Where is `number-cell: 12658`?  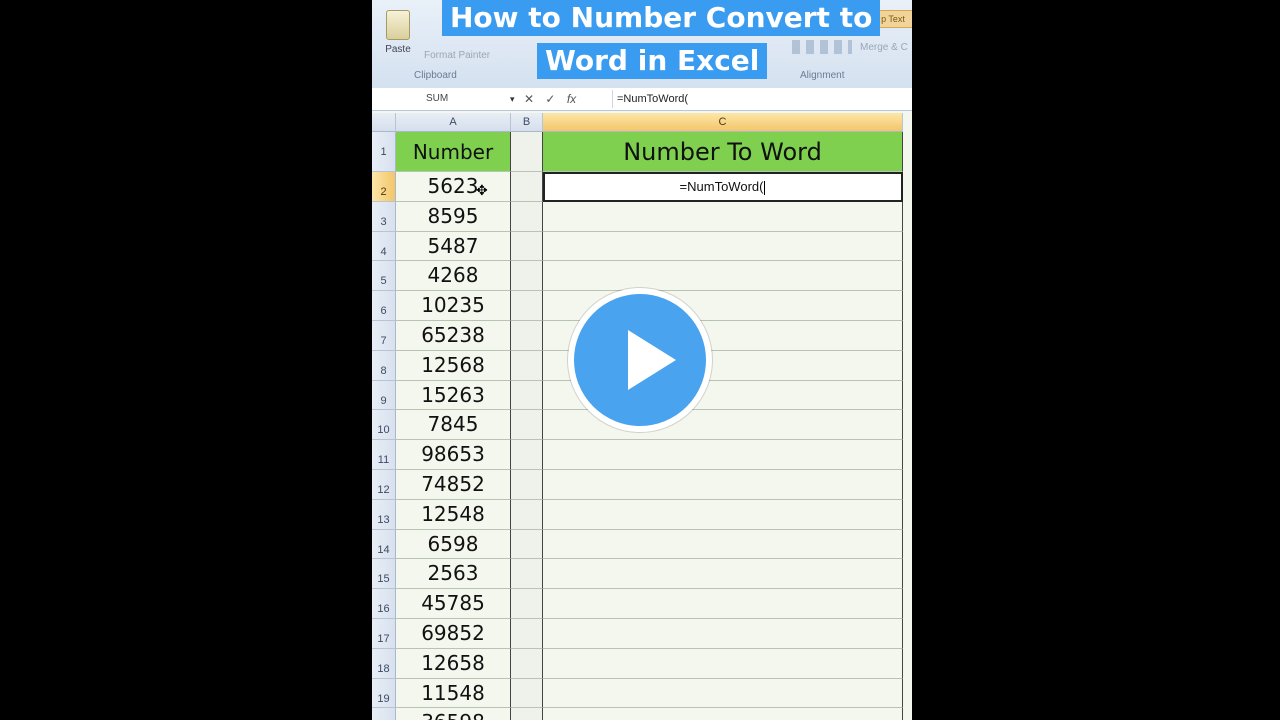
number-cell: 12658 is located at coordinates (453, 663).